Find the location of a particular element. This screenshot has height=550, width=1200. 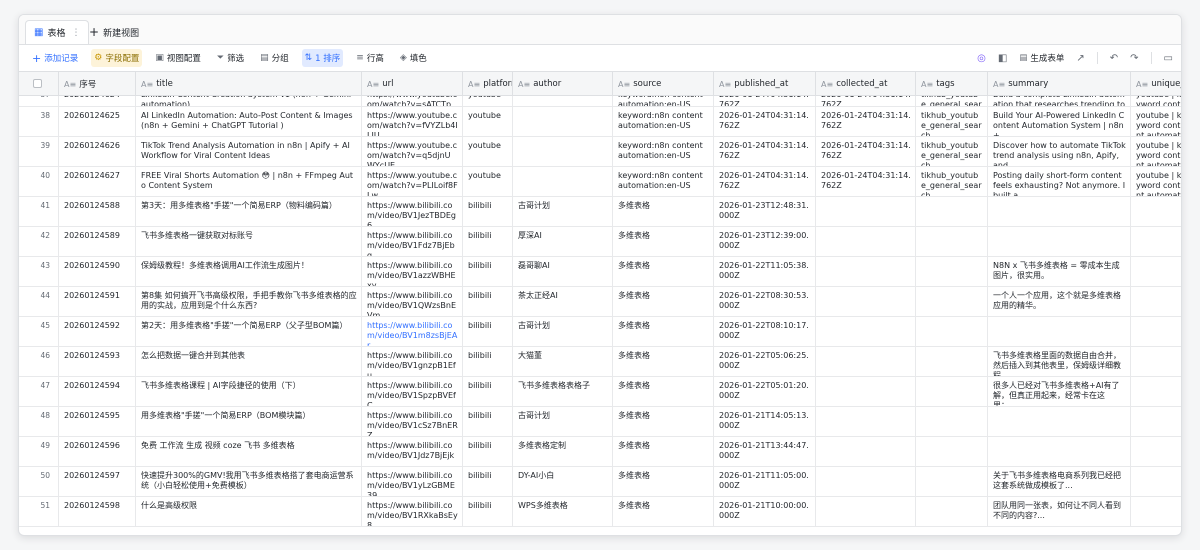

more-icon: ⋮ is located at coordinates (75, 33).